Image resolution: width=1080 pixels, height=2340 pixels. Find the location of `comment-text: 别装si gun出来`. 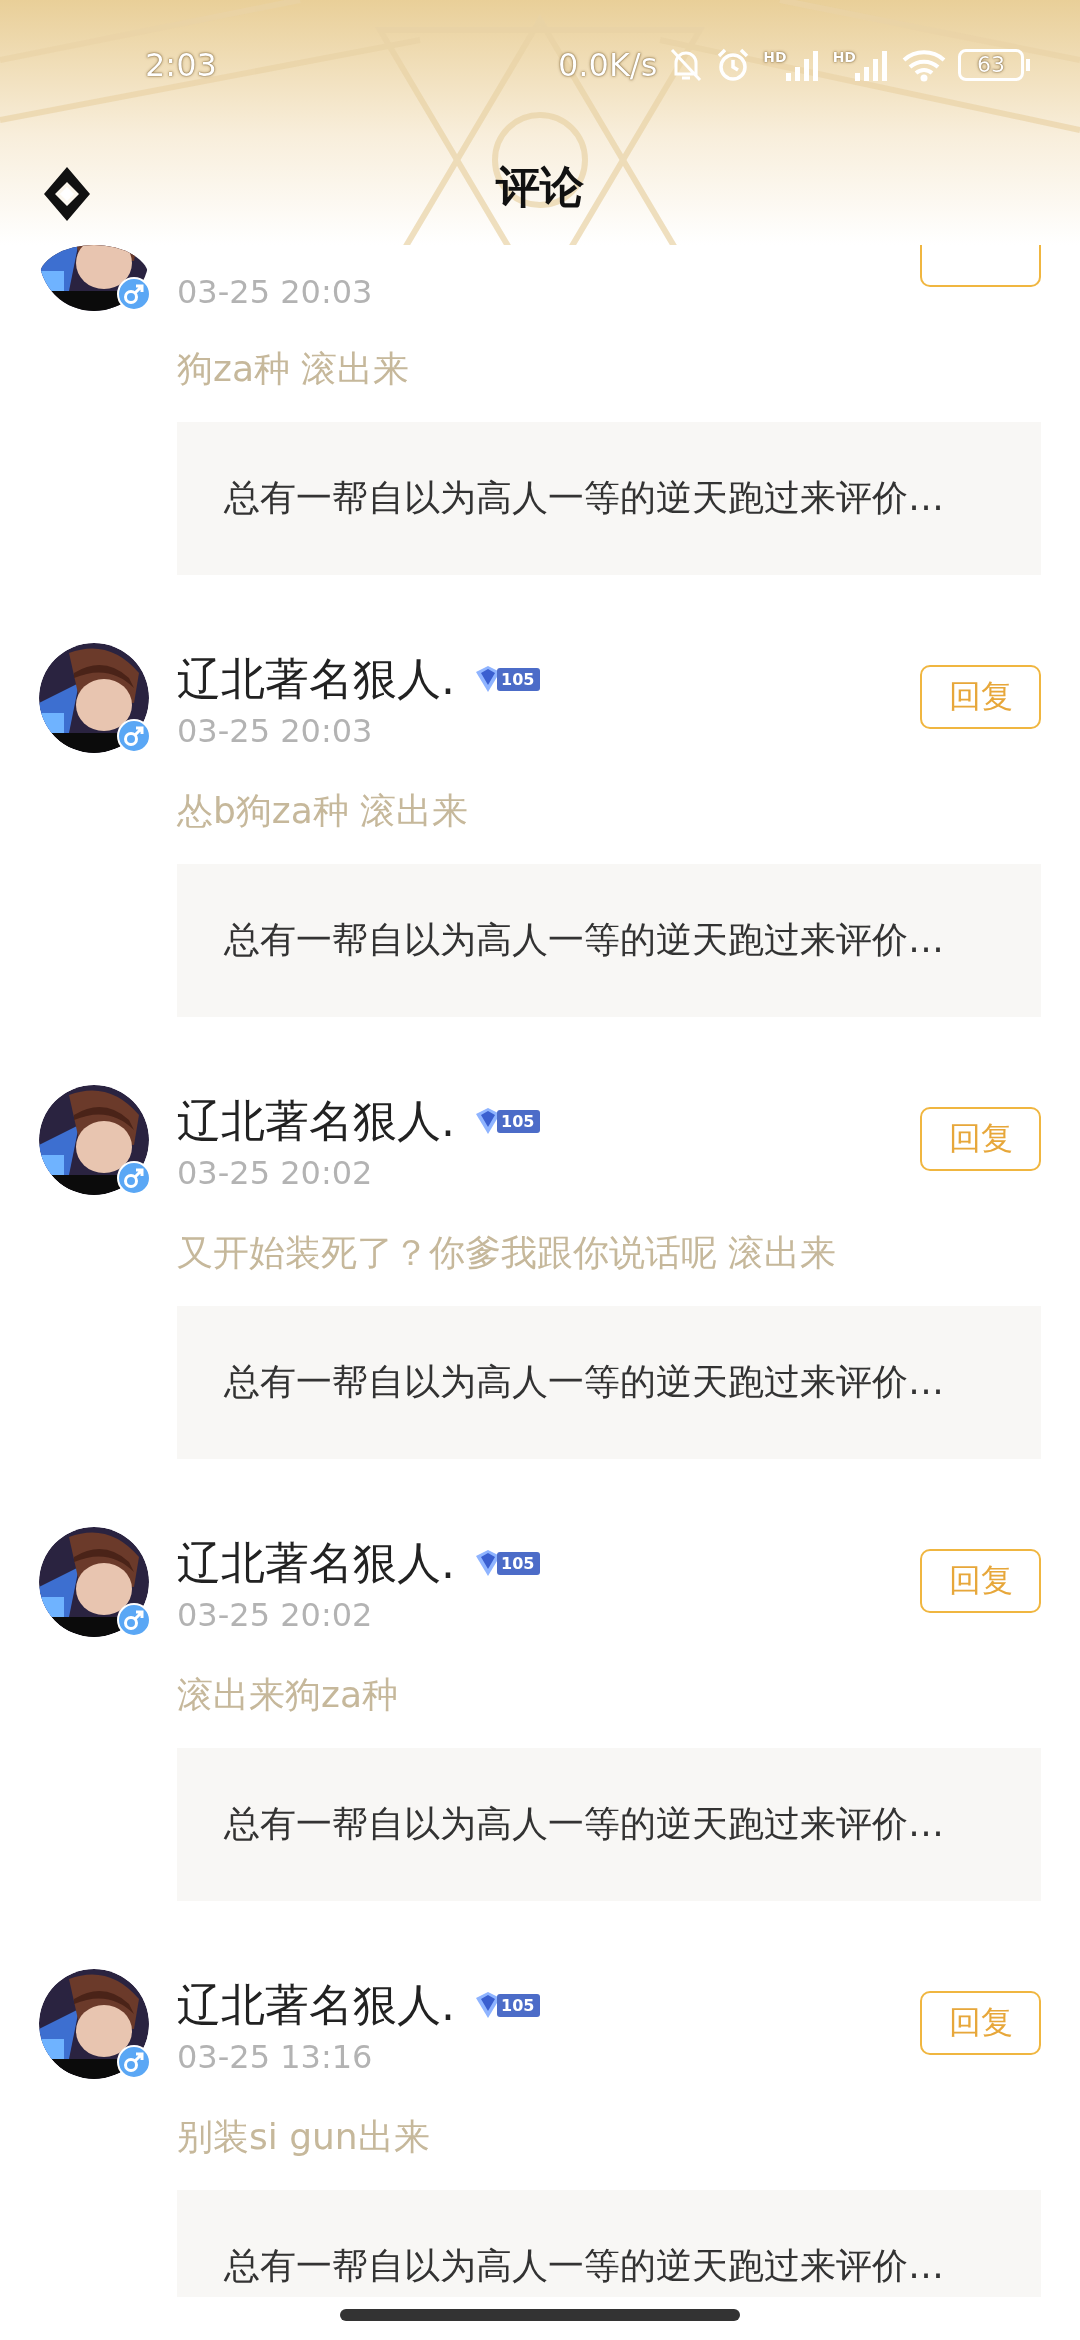

comment-text: 别装si gun出来 is located at coordinates (304, 2137).